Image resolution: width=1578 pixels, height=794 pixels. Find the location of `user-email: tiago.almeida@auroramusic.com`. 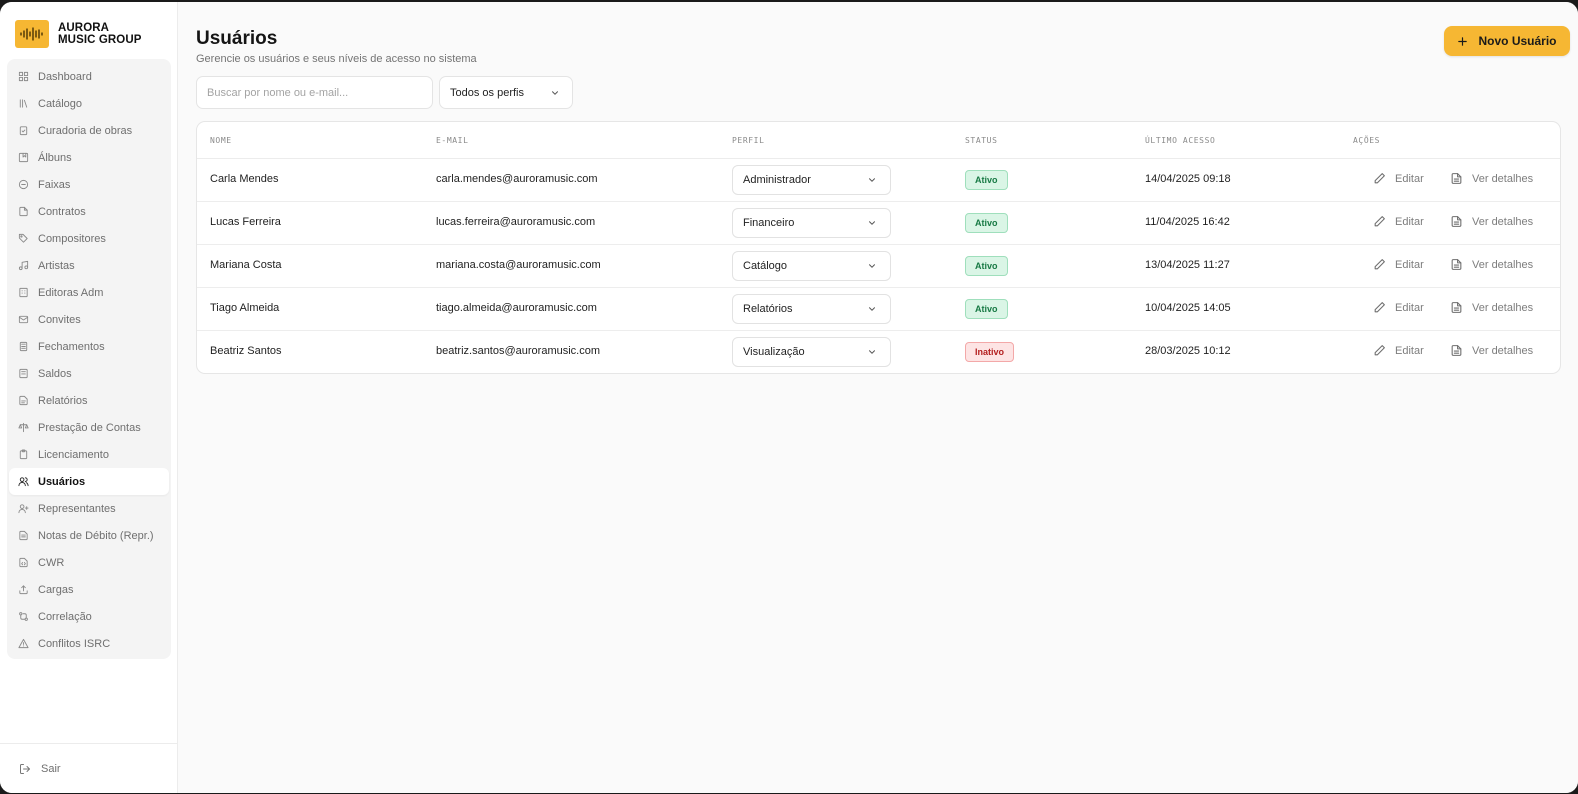

user-email: tiago.almeida@auroramusic.com is located at coordinates (516, 308).